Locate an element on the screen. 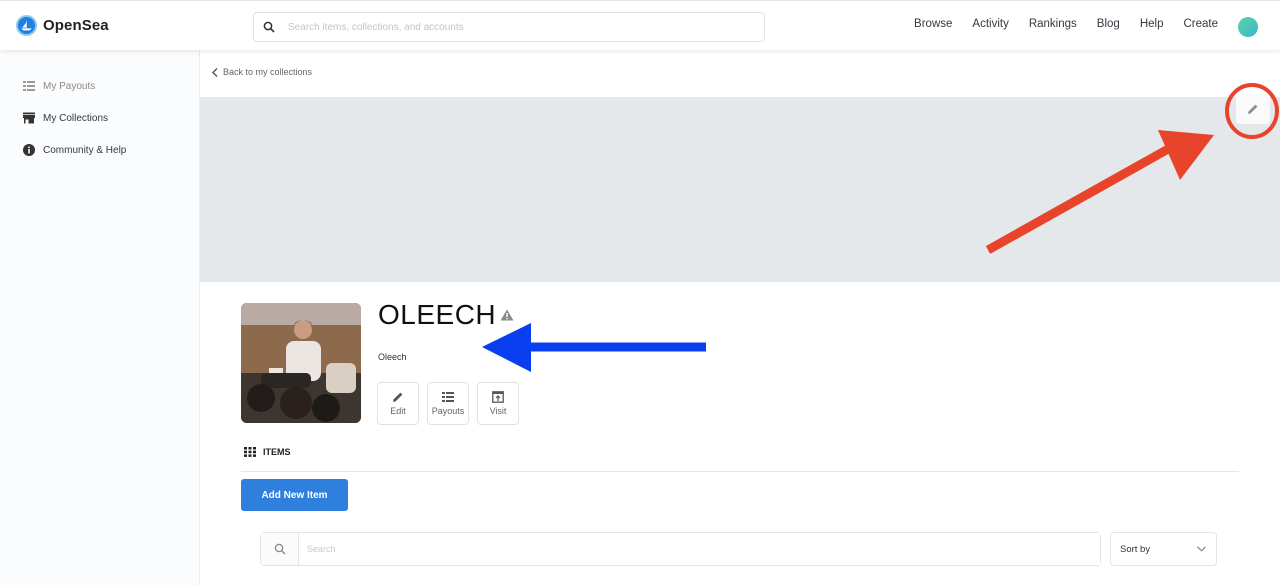 Image resolution: width=1280 pixels, height=585 pixels. items-heading: ITEMS is located at coordinates (277, 452).